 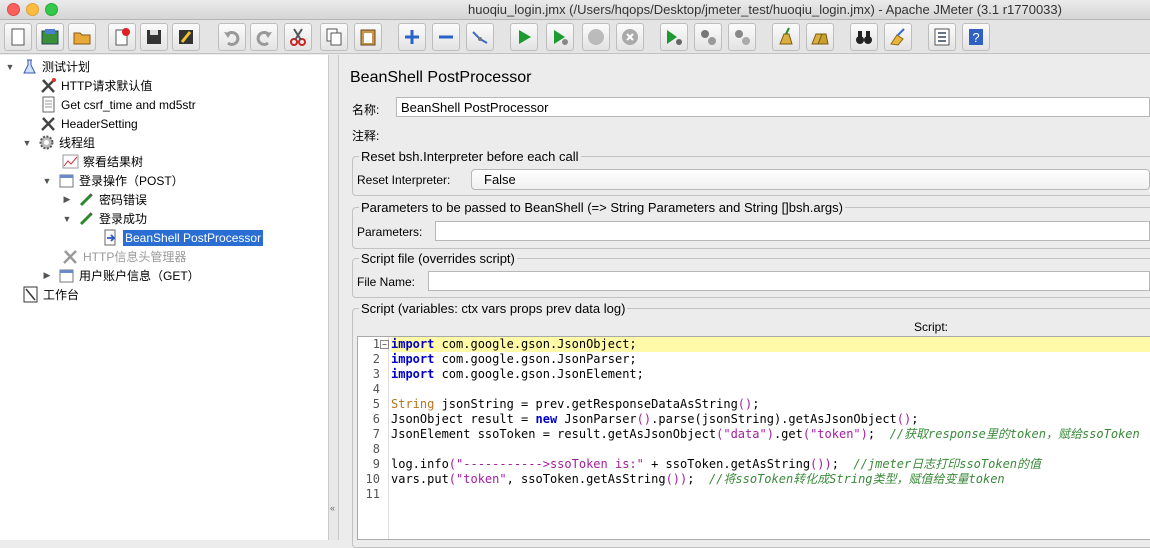 I want to click on clear-all-button, so click(x=820, y=37).